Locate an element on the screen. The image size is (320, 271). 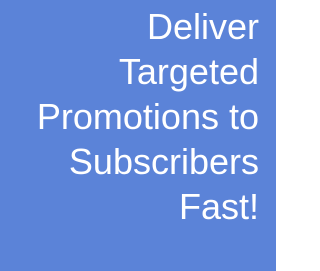
headline-line-4: Subscribers is located at coordinates (163, 161).